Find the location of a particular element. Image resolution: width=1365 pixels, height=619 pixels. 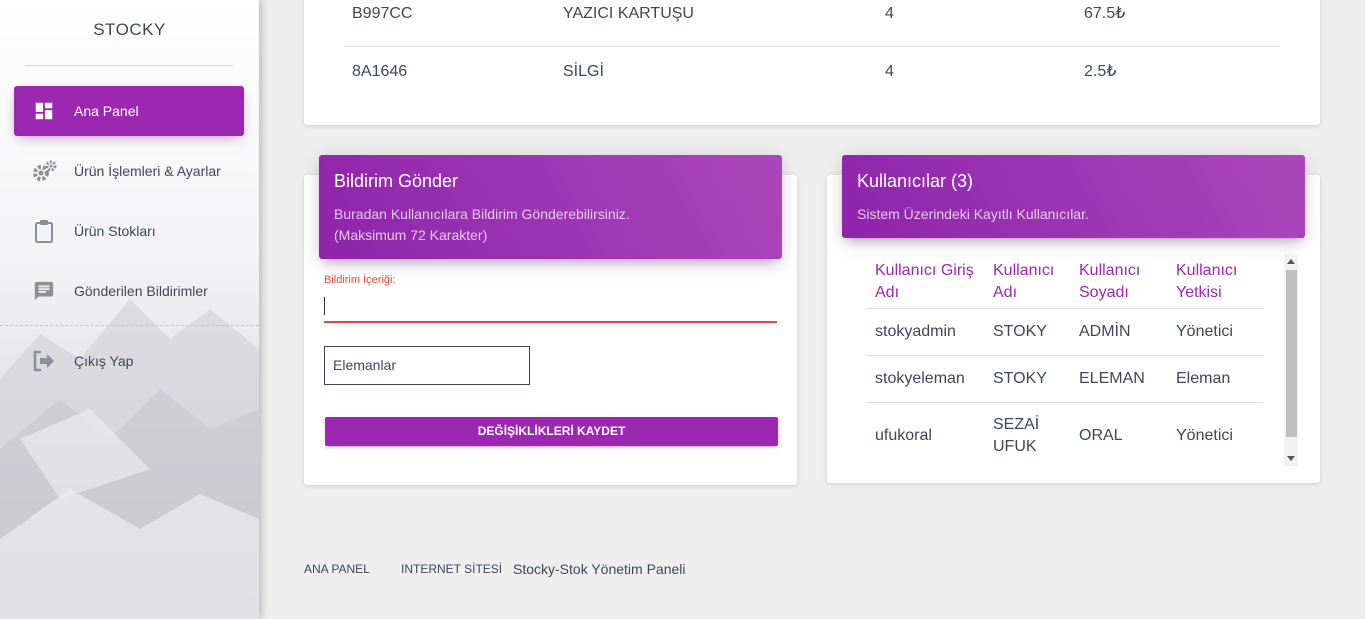

column-header: Kullanıcı Giriş Adı is located at coordinates (924, 281).